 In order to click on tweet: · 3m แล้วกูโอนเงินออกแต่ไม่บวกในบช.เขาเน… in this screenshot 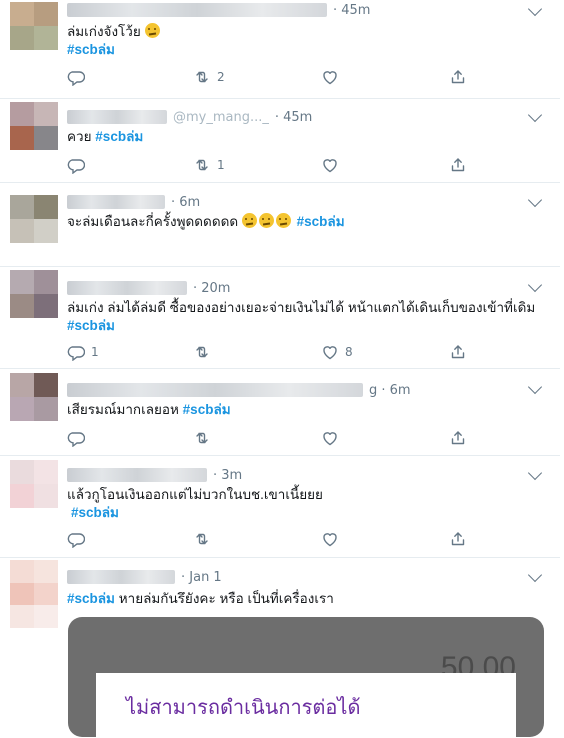, I will do `click(280, 507)`.